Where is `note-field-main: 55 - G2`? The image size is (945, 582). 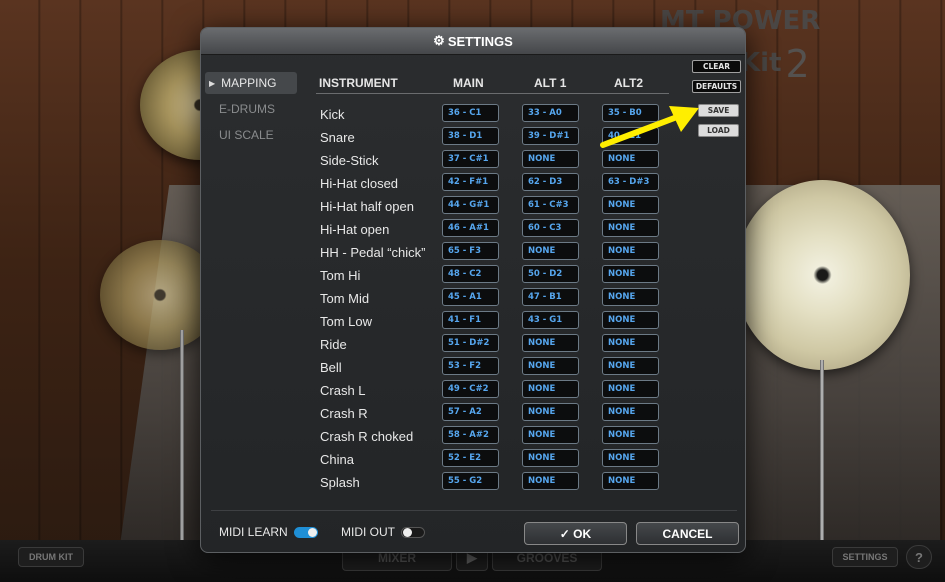
note-field-main: 55 - G2 is located at coordinates (470, 481).